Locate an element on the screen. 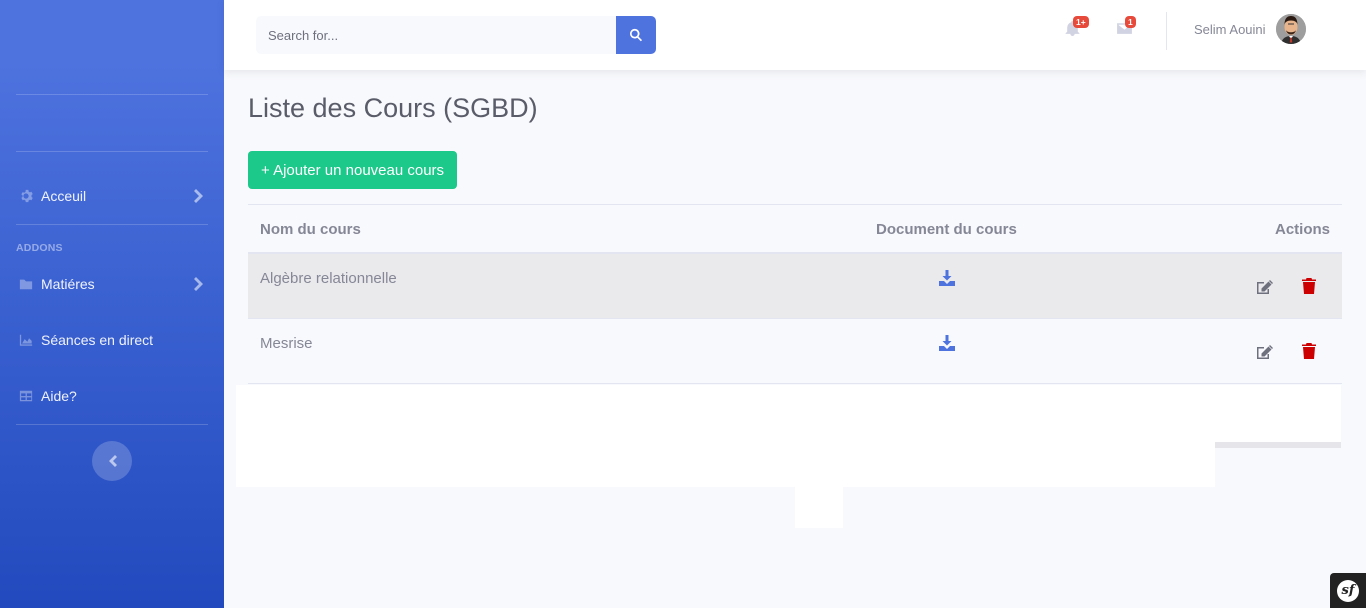 The width and height of the screenshot is (1366, 608). sidebar-heading-addons: ADDONS is located at coordinates (39, 248).